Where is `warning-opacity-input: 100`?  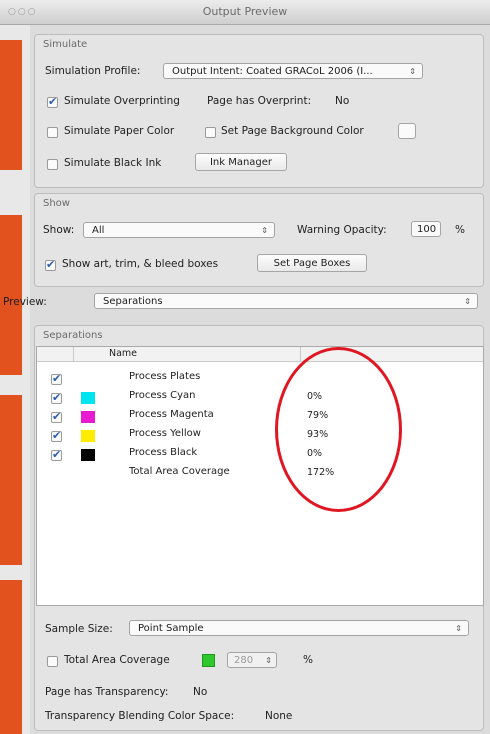
warning-opacity-input: 100 is located at coordinates (426, 229).